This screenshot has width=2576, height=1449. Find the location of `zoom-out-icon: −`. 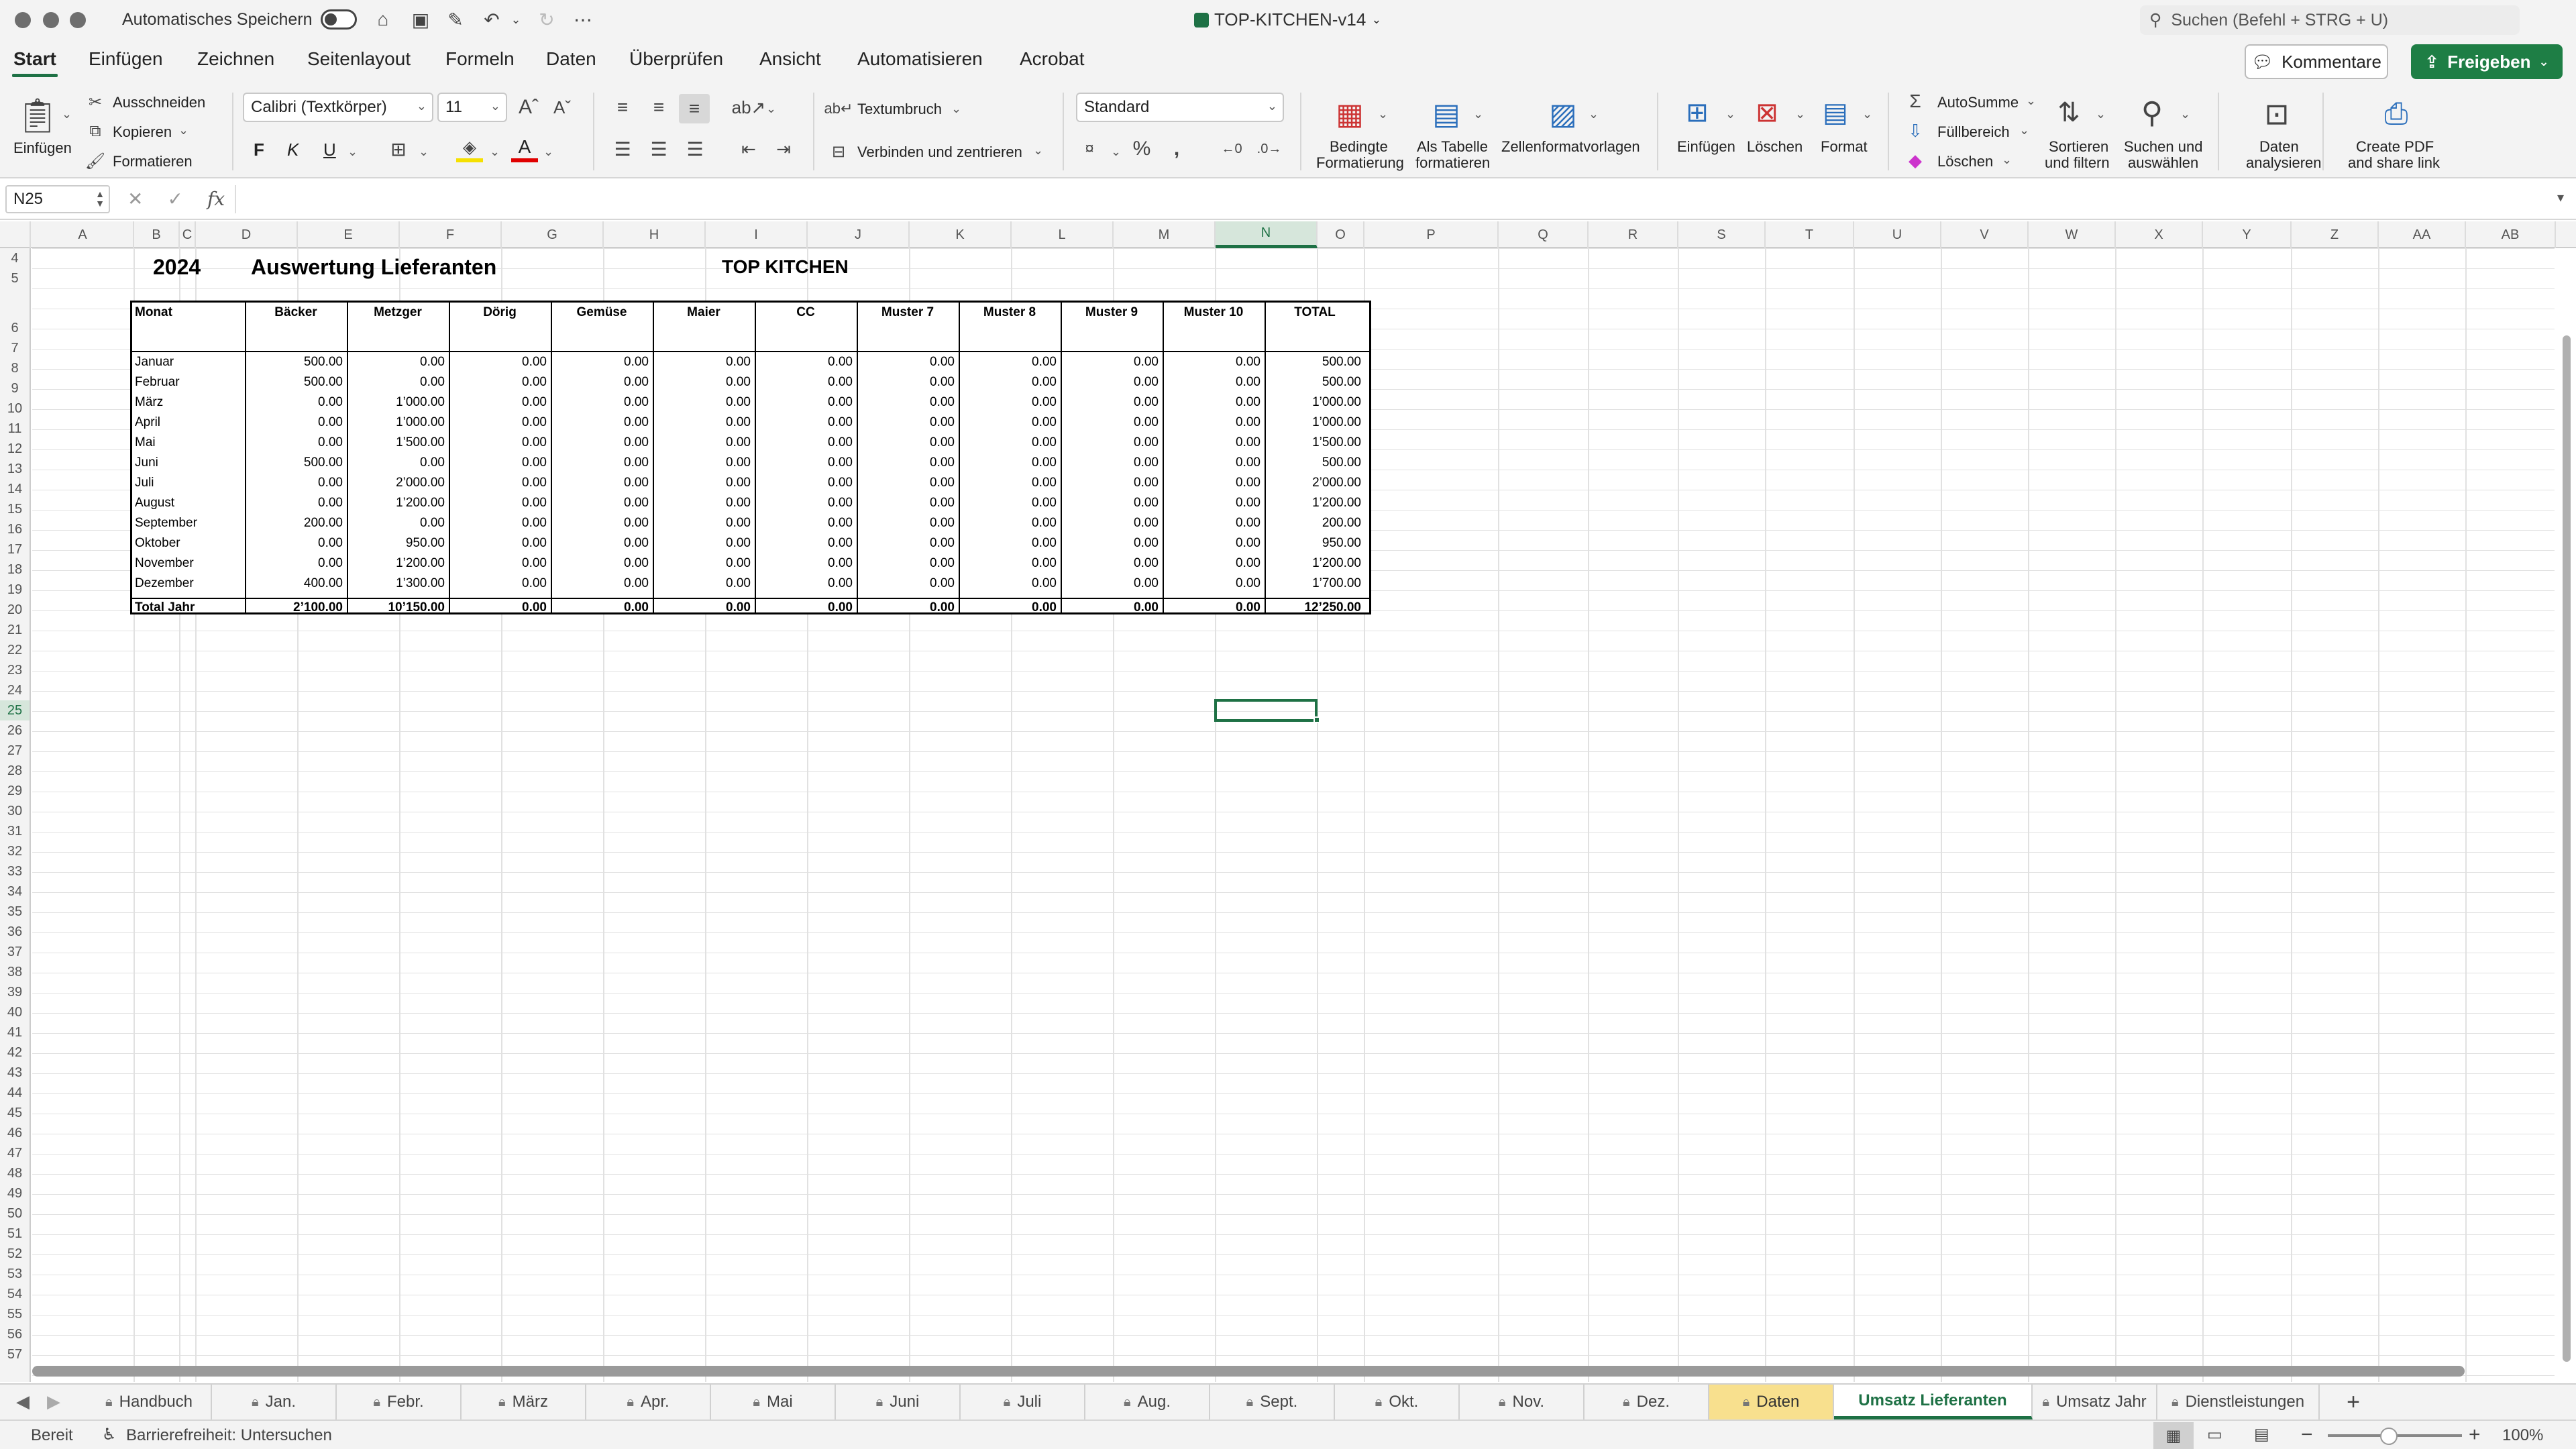

zoom-out-icon: − is located at coordinates (2307, 1435).